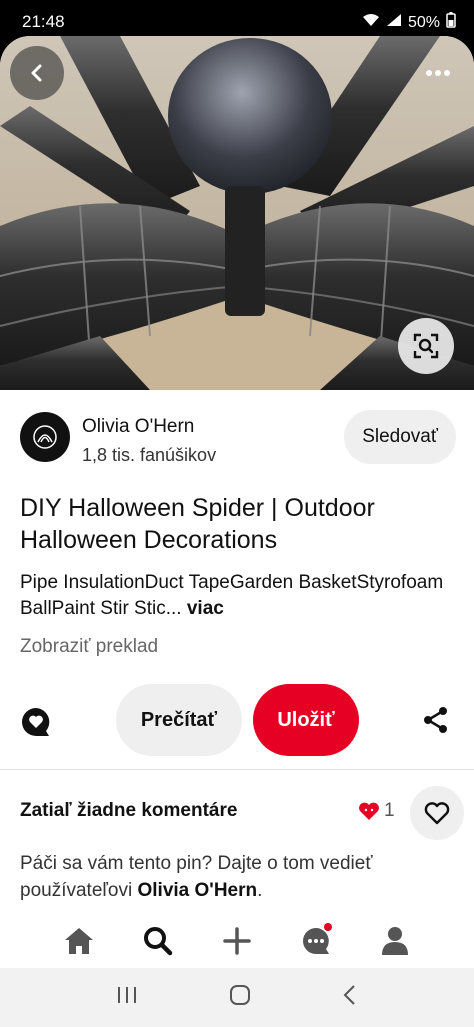 The height and width of the screenshot is (1027, 474). Describe the element at coordinates (451, 22) in the screenshot. I see `battery-icon` at that location.